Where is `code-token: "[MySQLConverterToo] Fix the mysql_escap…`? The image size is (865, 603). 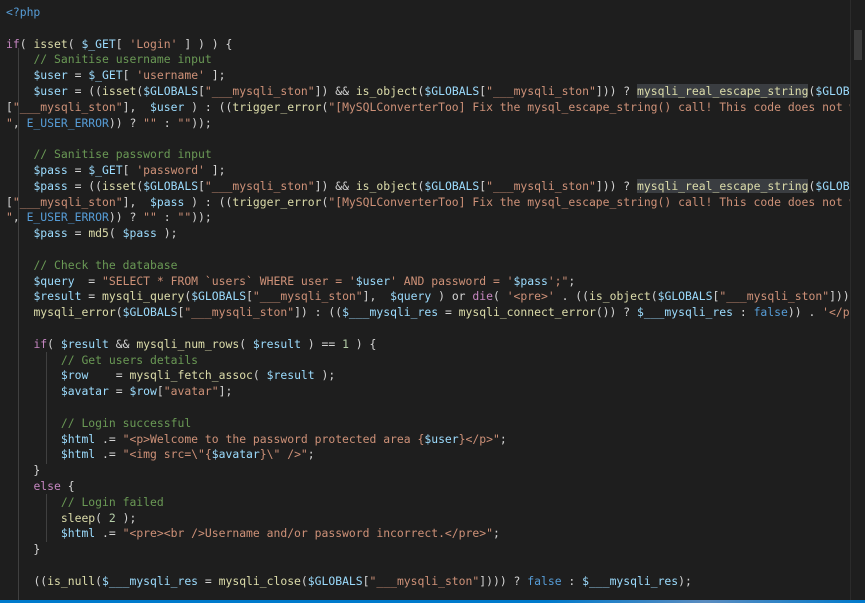
code-token: "[MySQLConverterToo] Fix the mysql_escap… is located at coordinates (589, 106).